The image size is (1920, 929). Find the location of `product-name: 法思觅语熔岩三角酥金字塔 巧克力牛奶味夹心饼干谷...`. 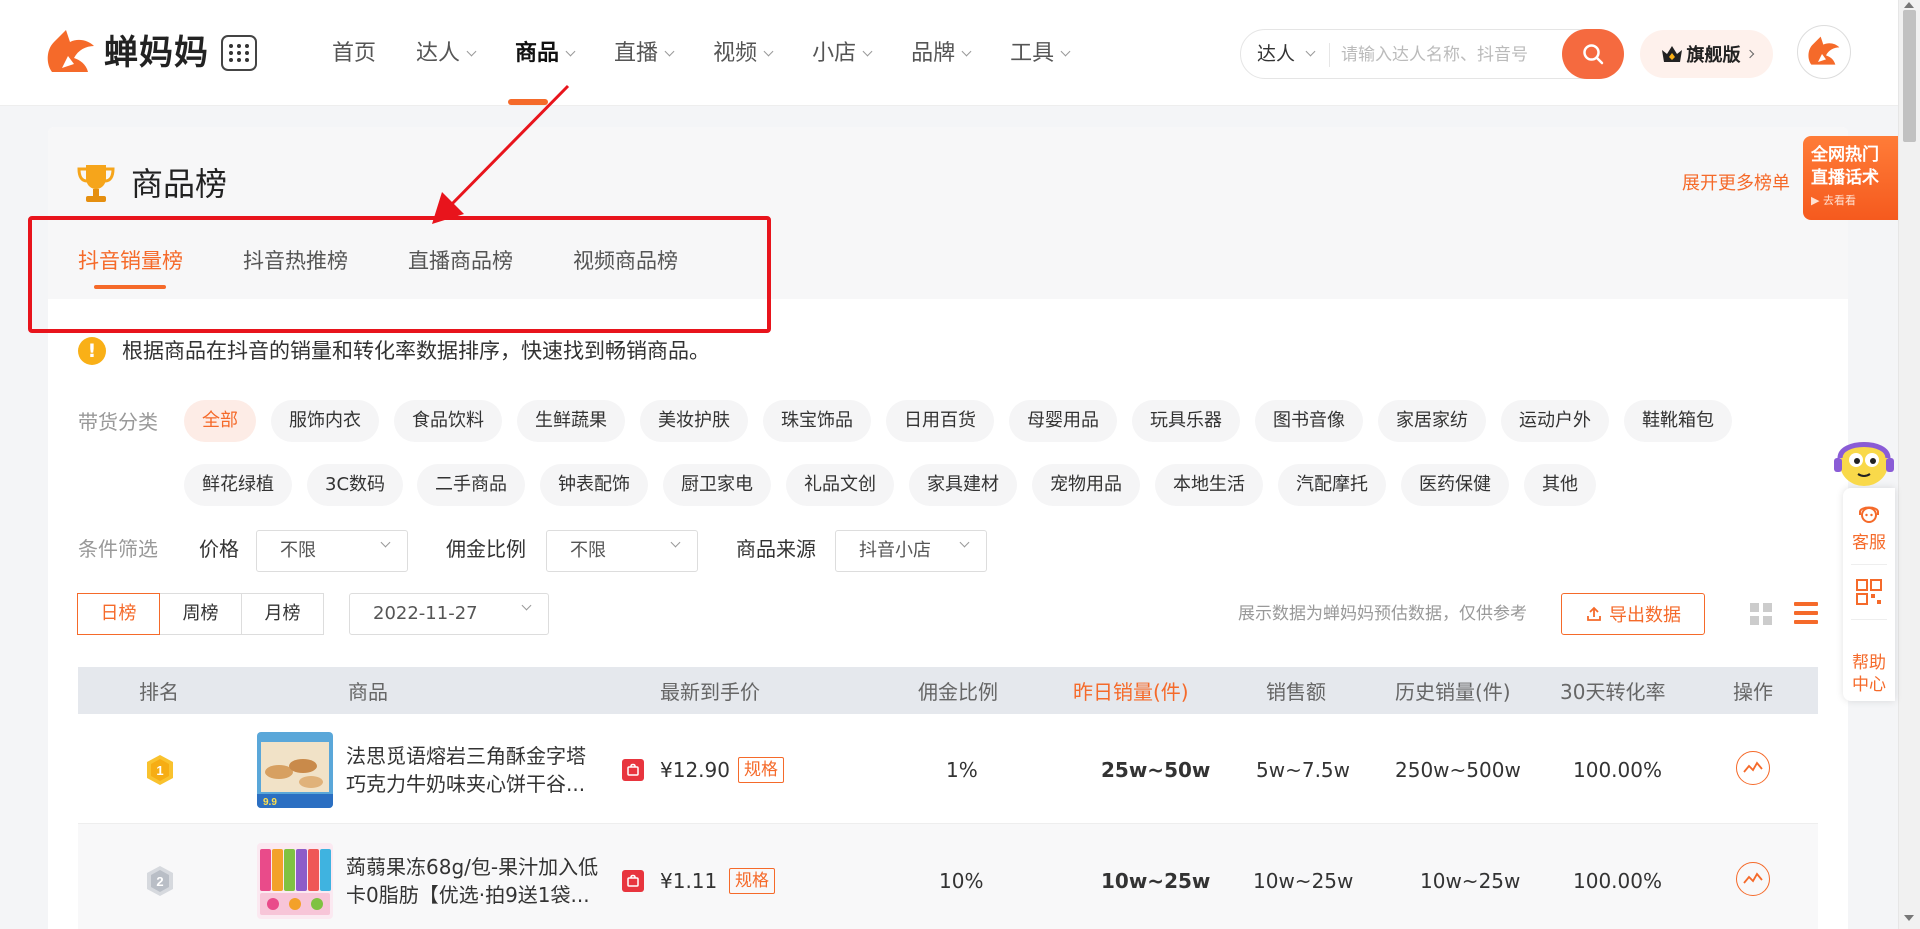

product-name: 法思觅语熔岩三角酥金字塔 巧克力牛奶味夹心饼干谷... is located at coordinates (477, 770).